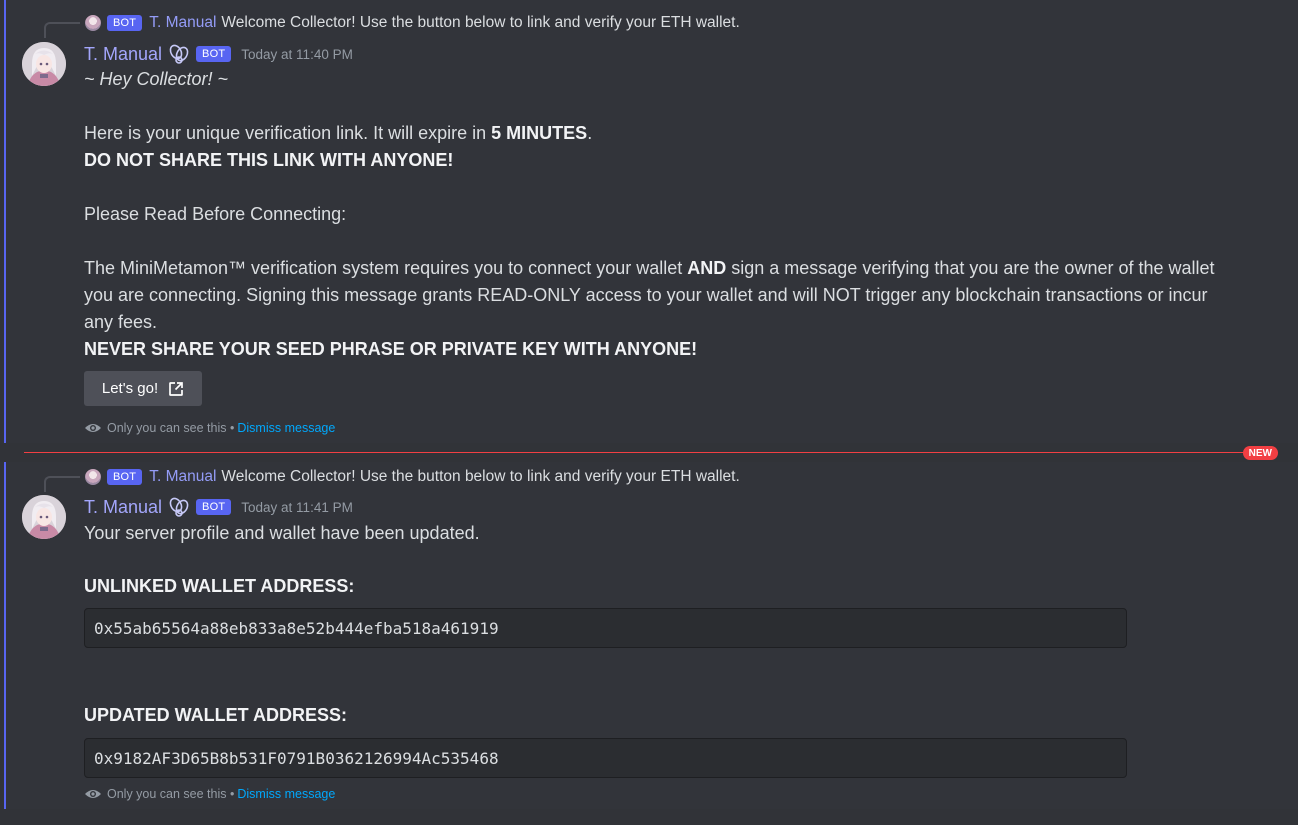  Describe the element at coordinates (219, 586) in the screenshot. I see `unlinked-title: UNLINKED WALLET ADDRESS:` at that location.